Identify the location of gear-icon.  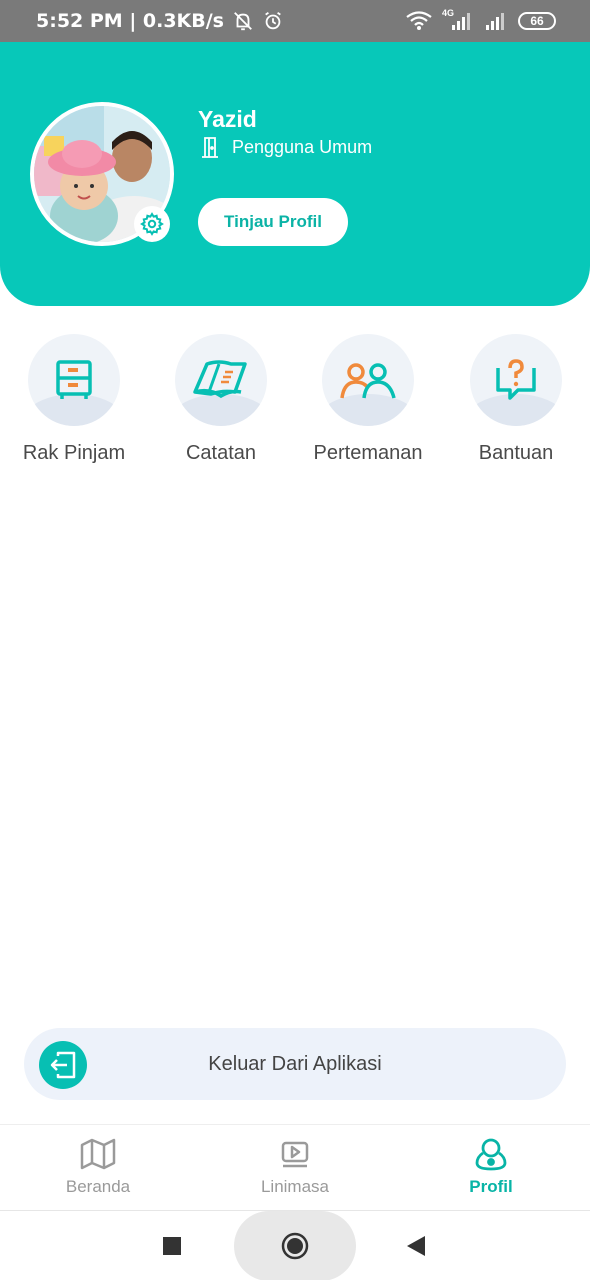
(152, 224).